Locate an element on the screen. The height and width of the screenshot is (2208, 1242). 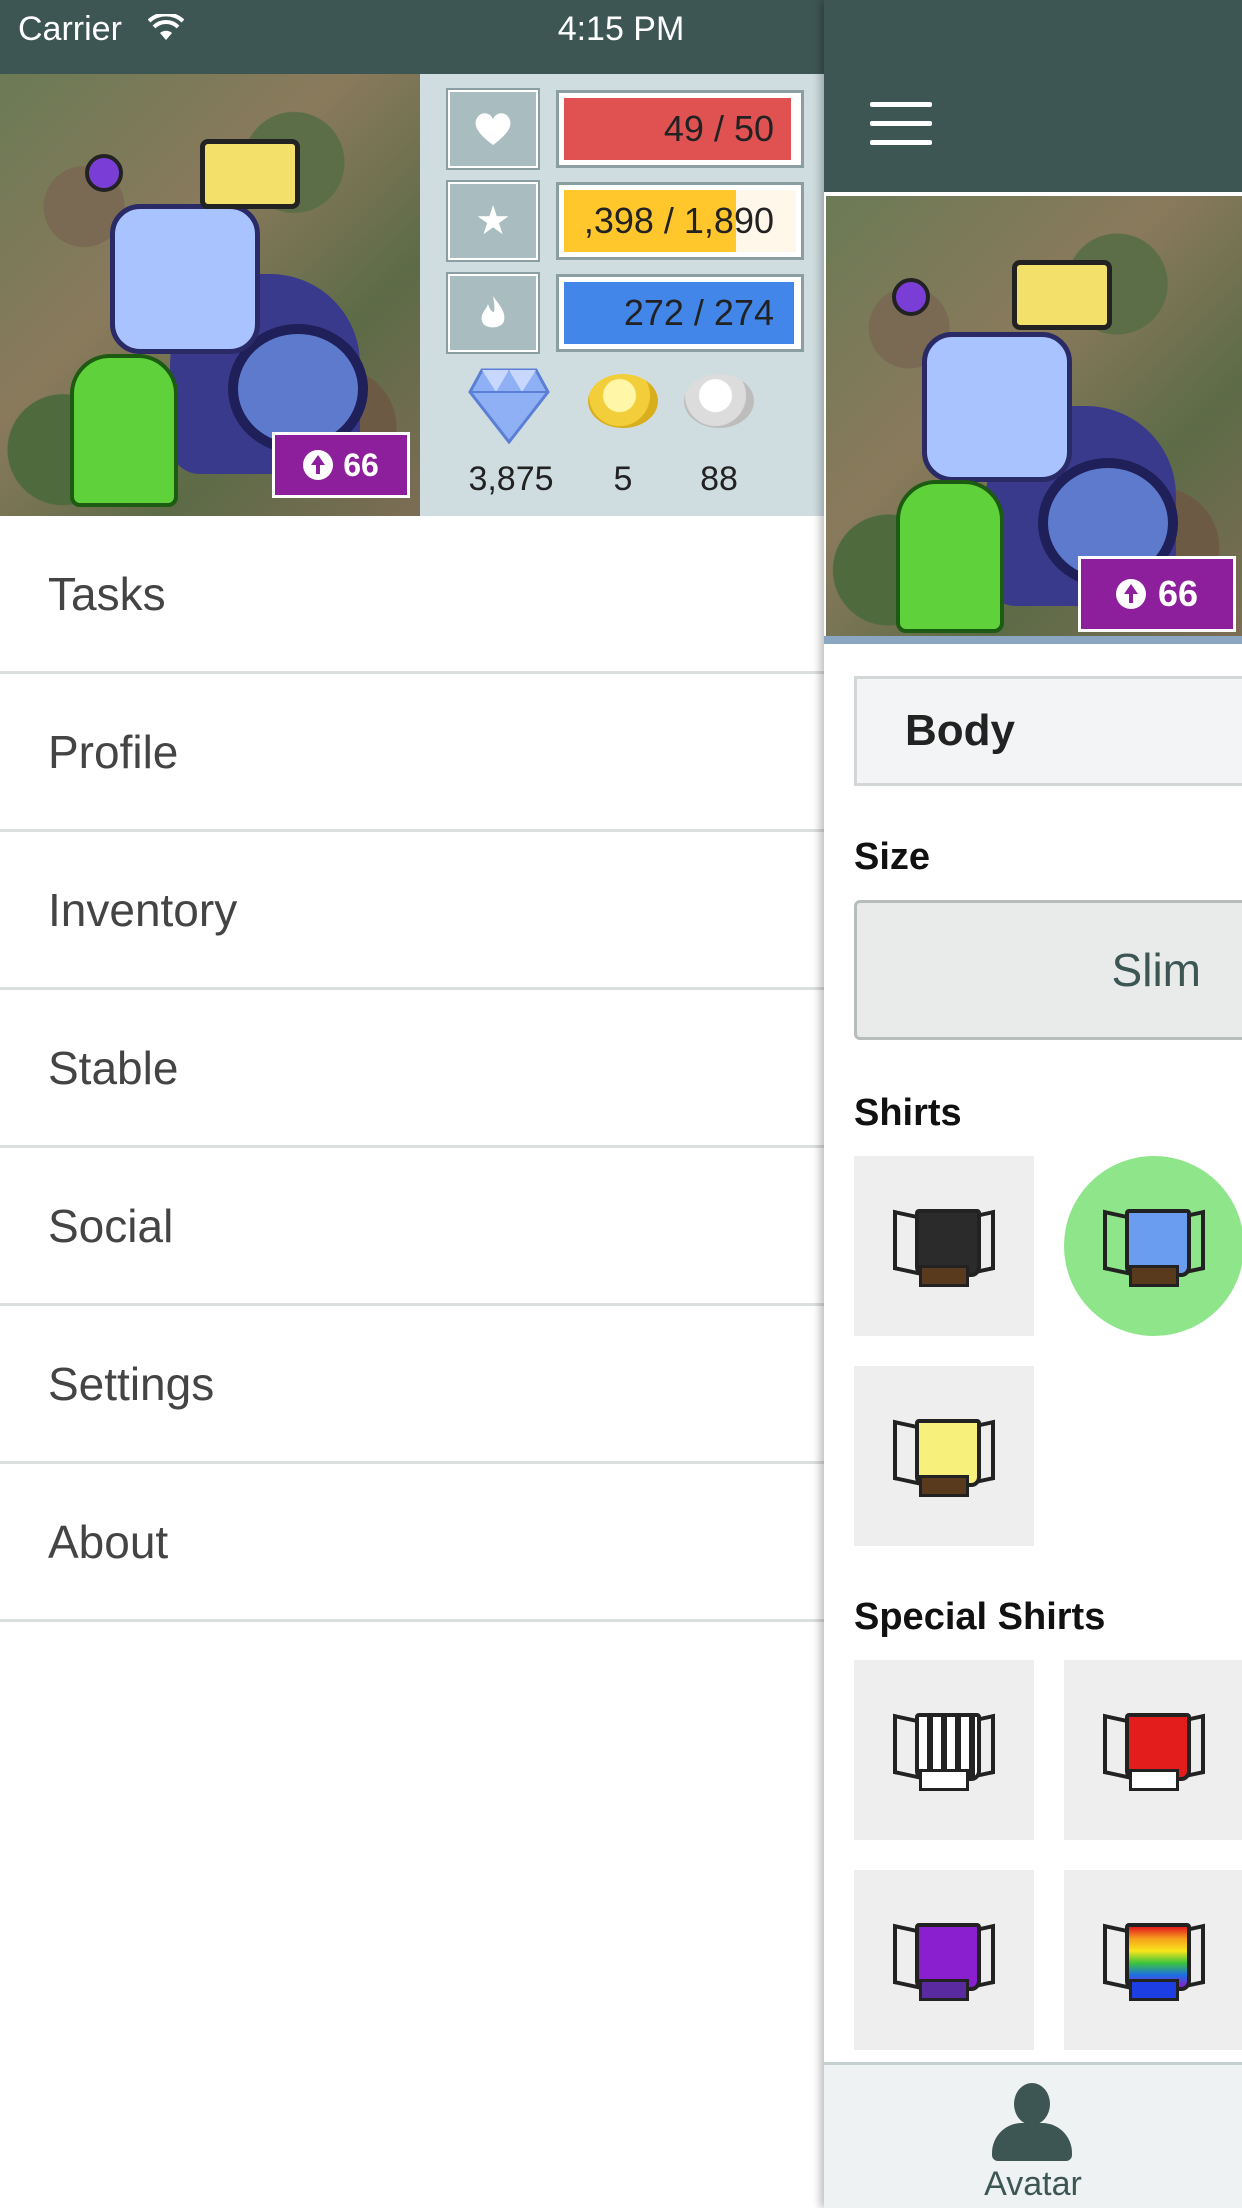
menu-item-social: Social is located at coordinates (412, 1227).